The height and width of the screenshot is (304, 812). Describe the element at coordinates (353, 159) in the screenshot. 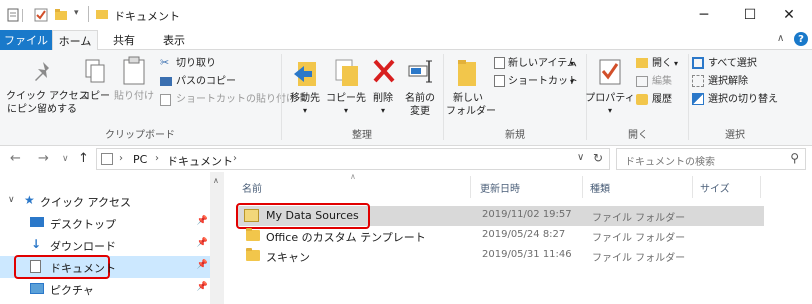

I see `address-bar: › PC › ドキュメント › ∨ ↻` at that location.